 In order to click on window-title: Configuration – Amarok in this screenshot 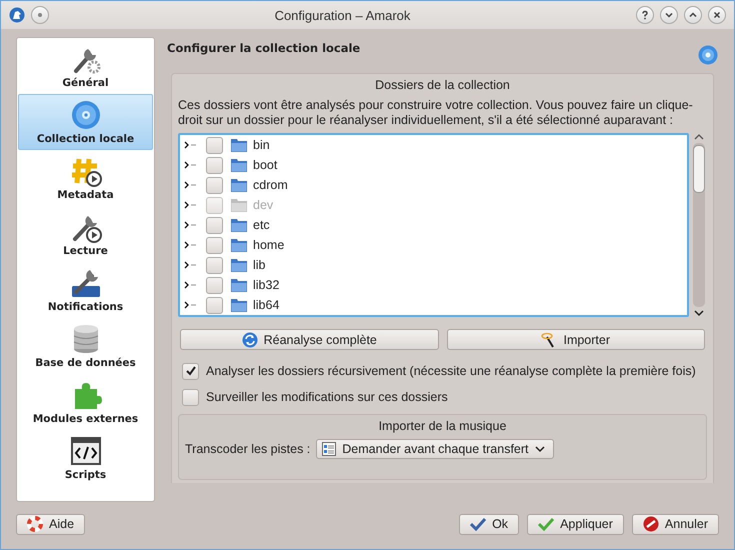, I will do `click(343, 15)`.